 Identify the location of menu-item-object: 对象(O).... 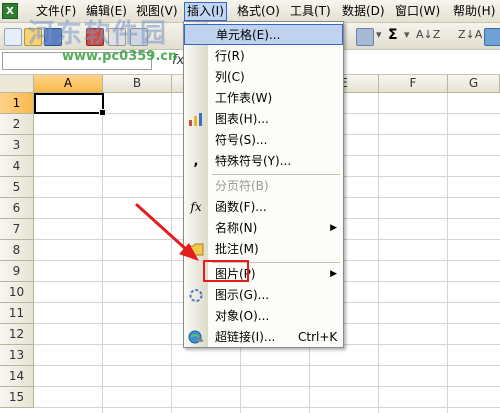
(263, 316).